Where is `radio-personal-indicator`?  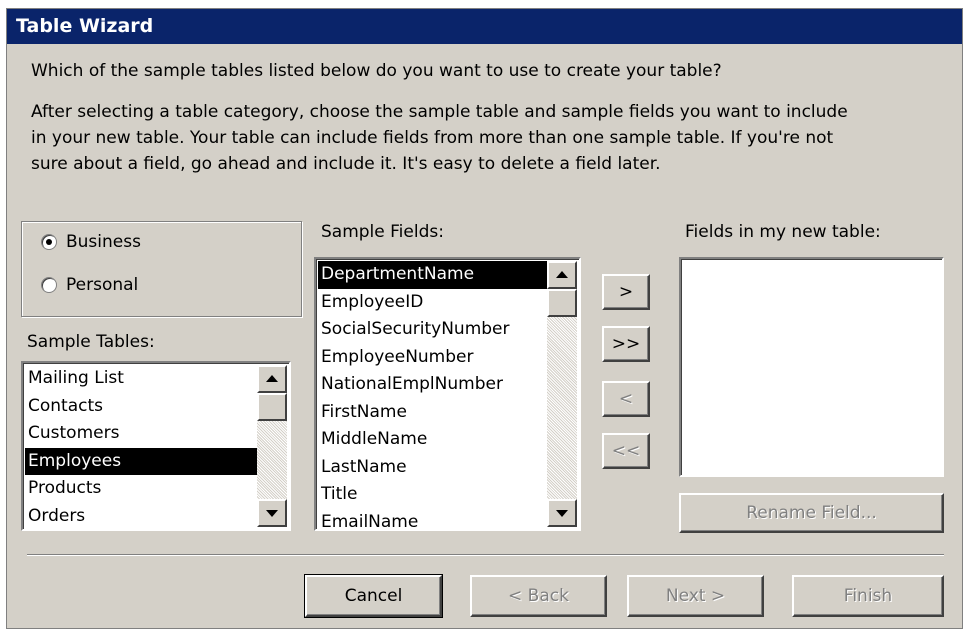 radio-personal-indicator is located at coordinates (49, 285).